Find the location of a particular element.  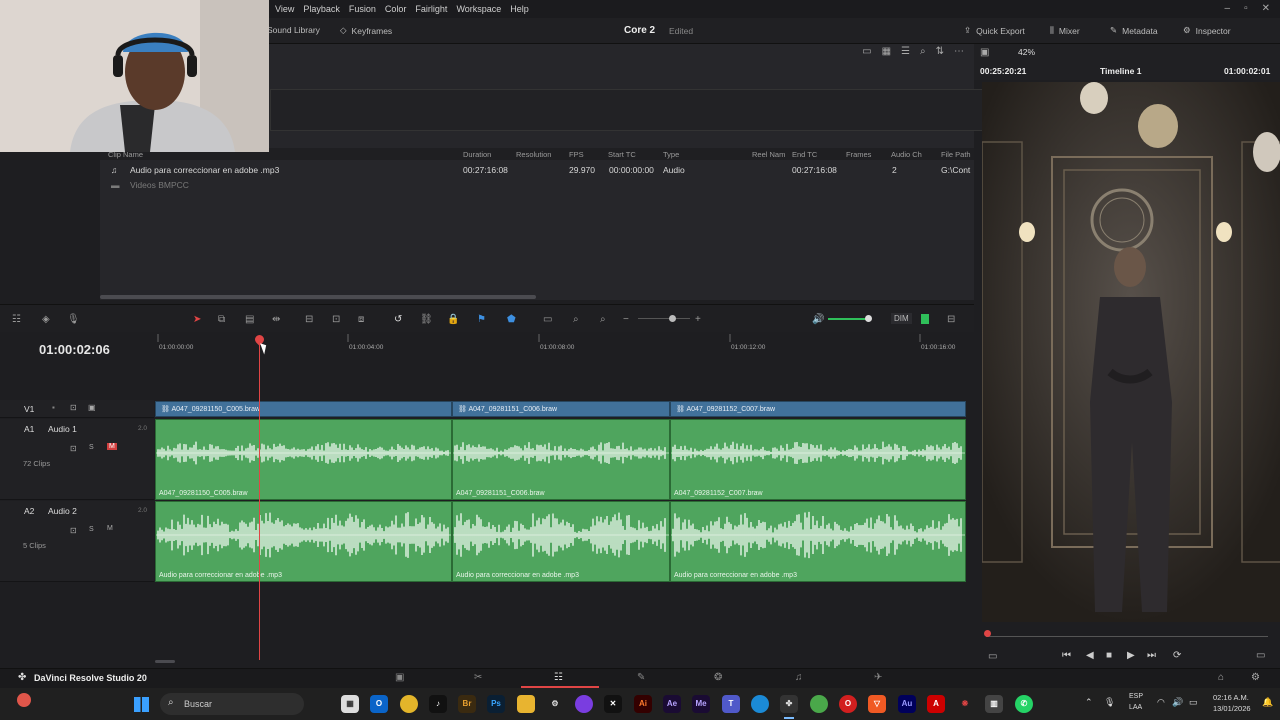

audio-clip: Audio para correccionar en adobe .mp3 is located at coordinates (303, 541).